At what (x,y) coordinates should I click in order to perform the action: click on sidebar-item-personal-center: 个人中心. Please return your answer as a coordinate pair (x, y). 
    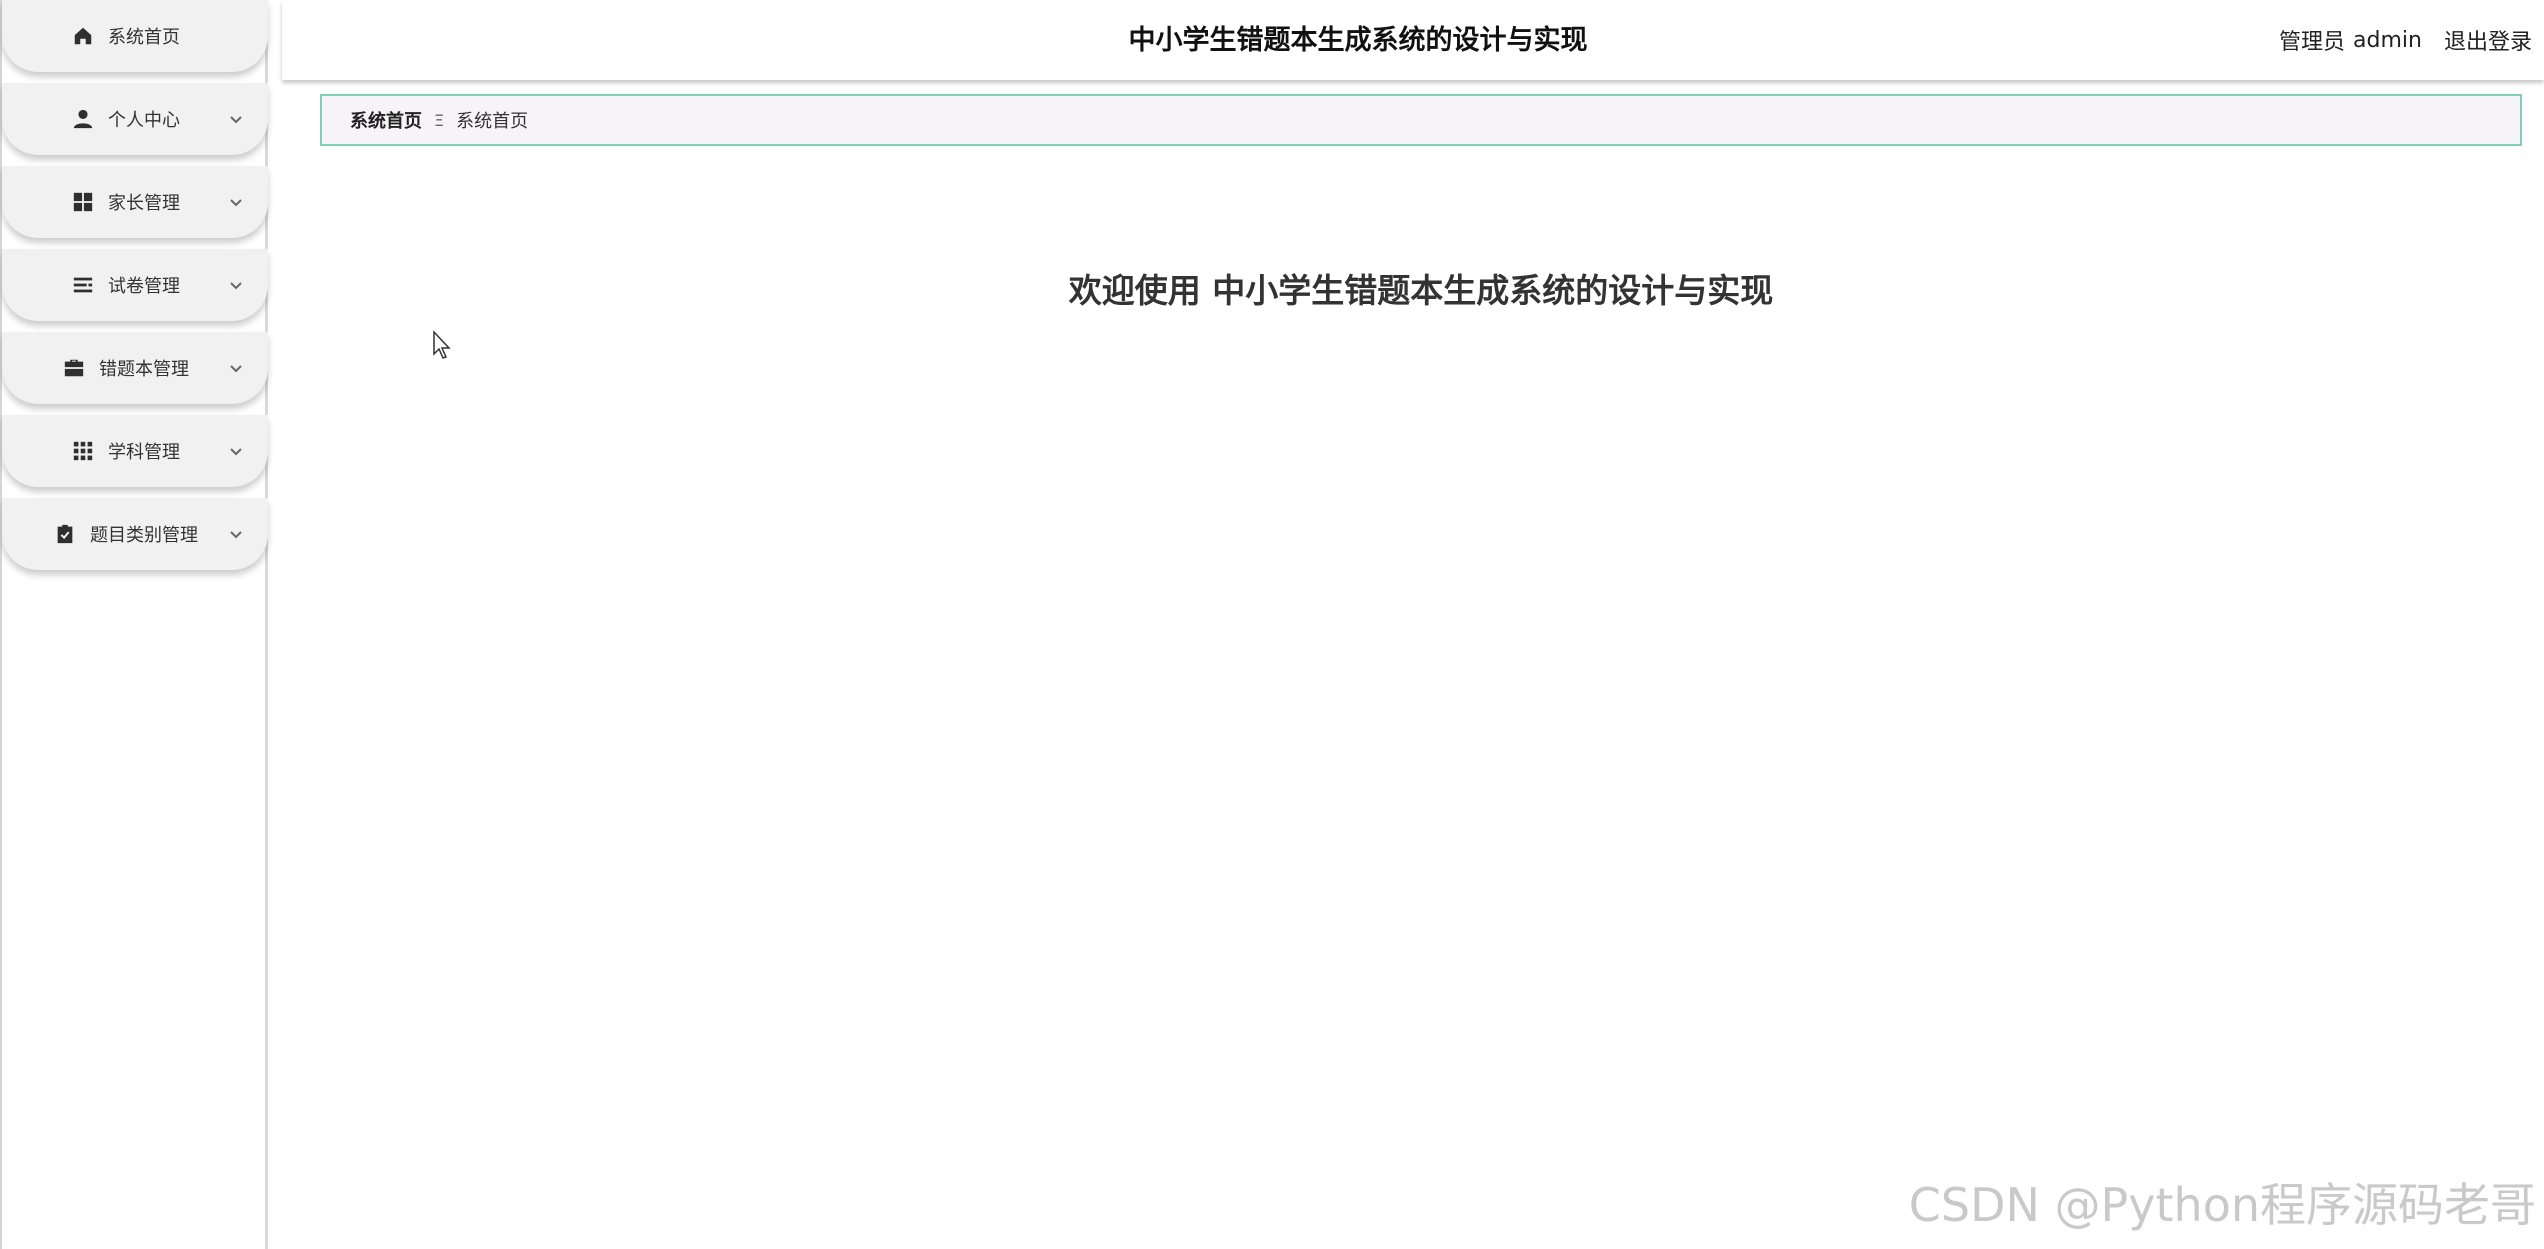
    Looking at the image, I should click on (135, 119).